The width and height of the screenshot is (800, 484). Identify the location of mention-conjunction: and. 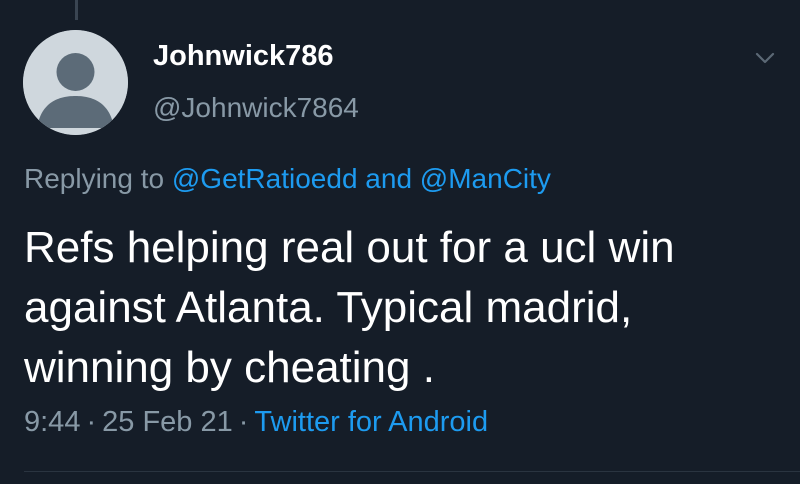
(388, 178).